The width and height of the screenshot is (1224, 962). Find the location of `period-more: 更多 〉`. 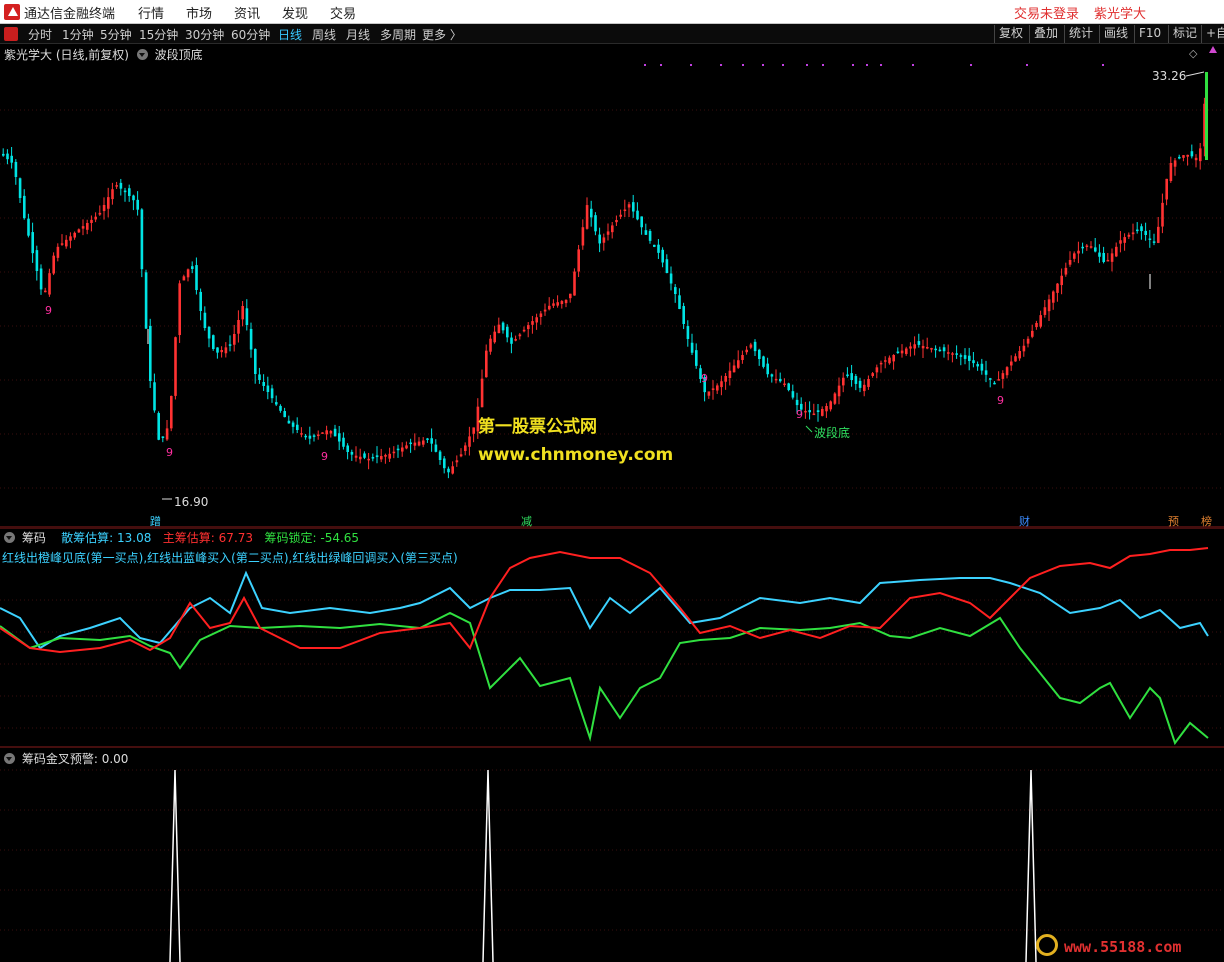

period-more: 更多 〉 is located at coordinates (442, 34).